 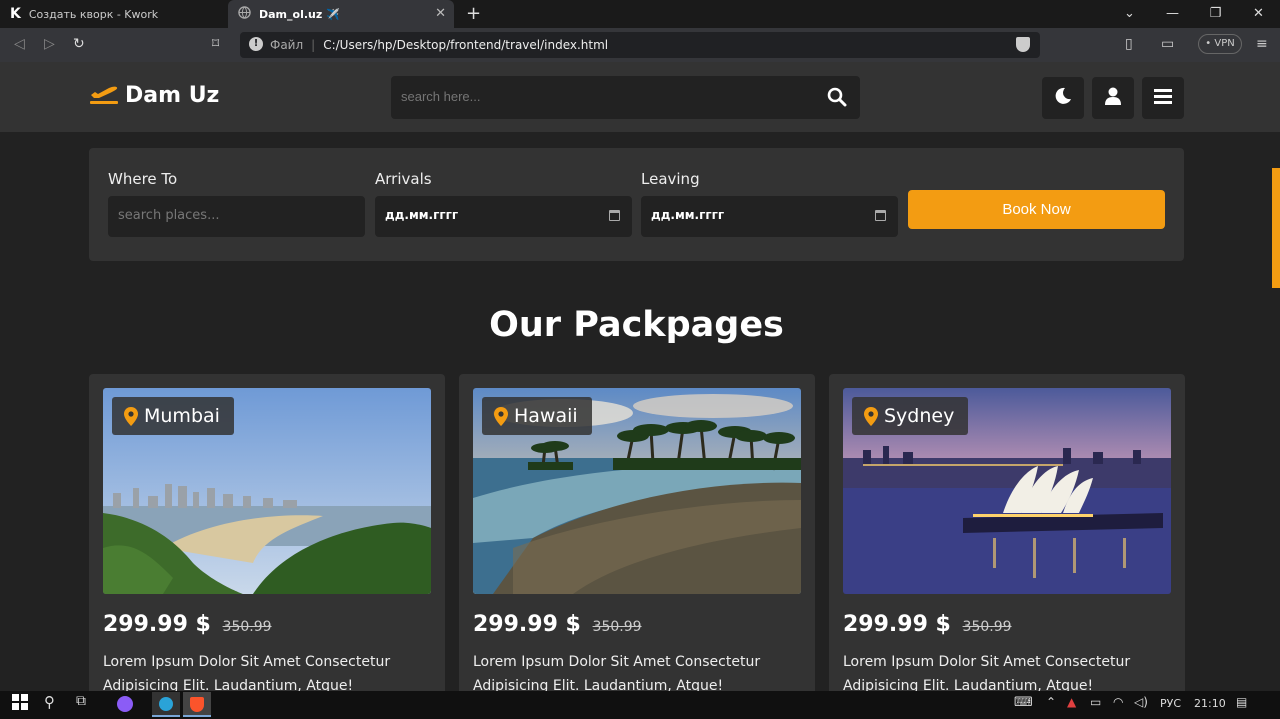 What do you see at coordinates (670, 179) in the screenshot?
I see `leaving-label: Leaving` at bounding box center [670, 179].